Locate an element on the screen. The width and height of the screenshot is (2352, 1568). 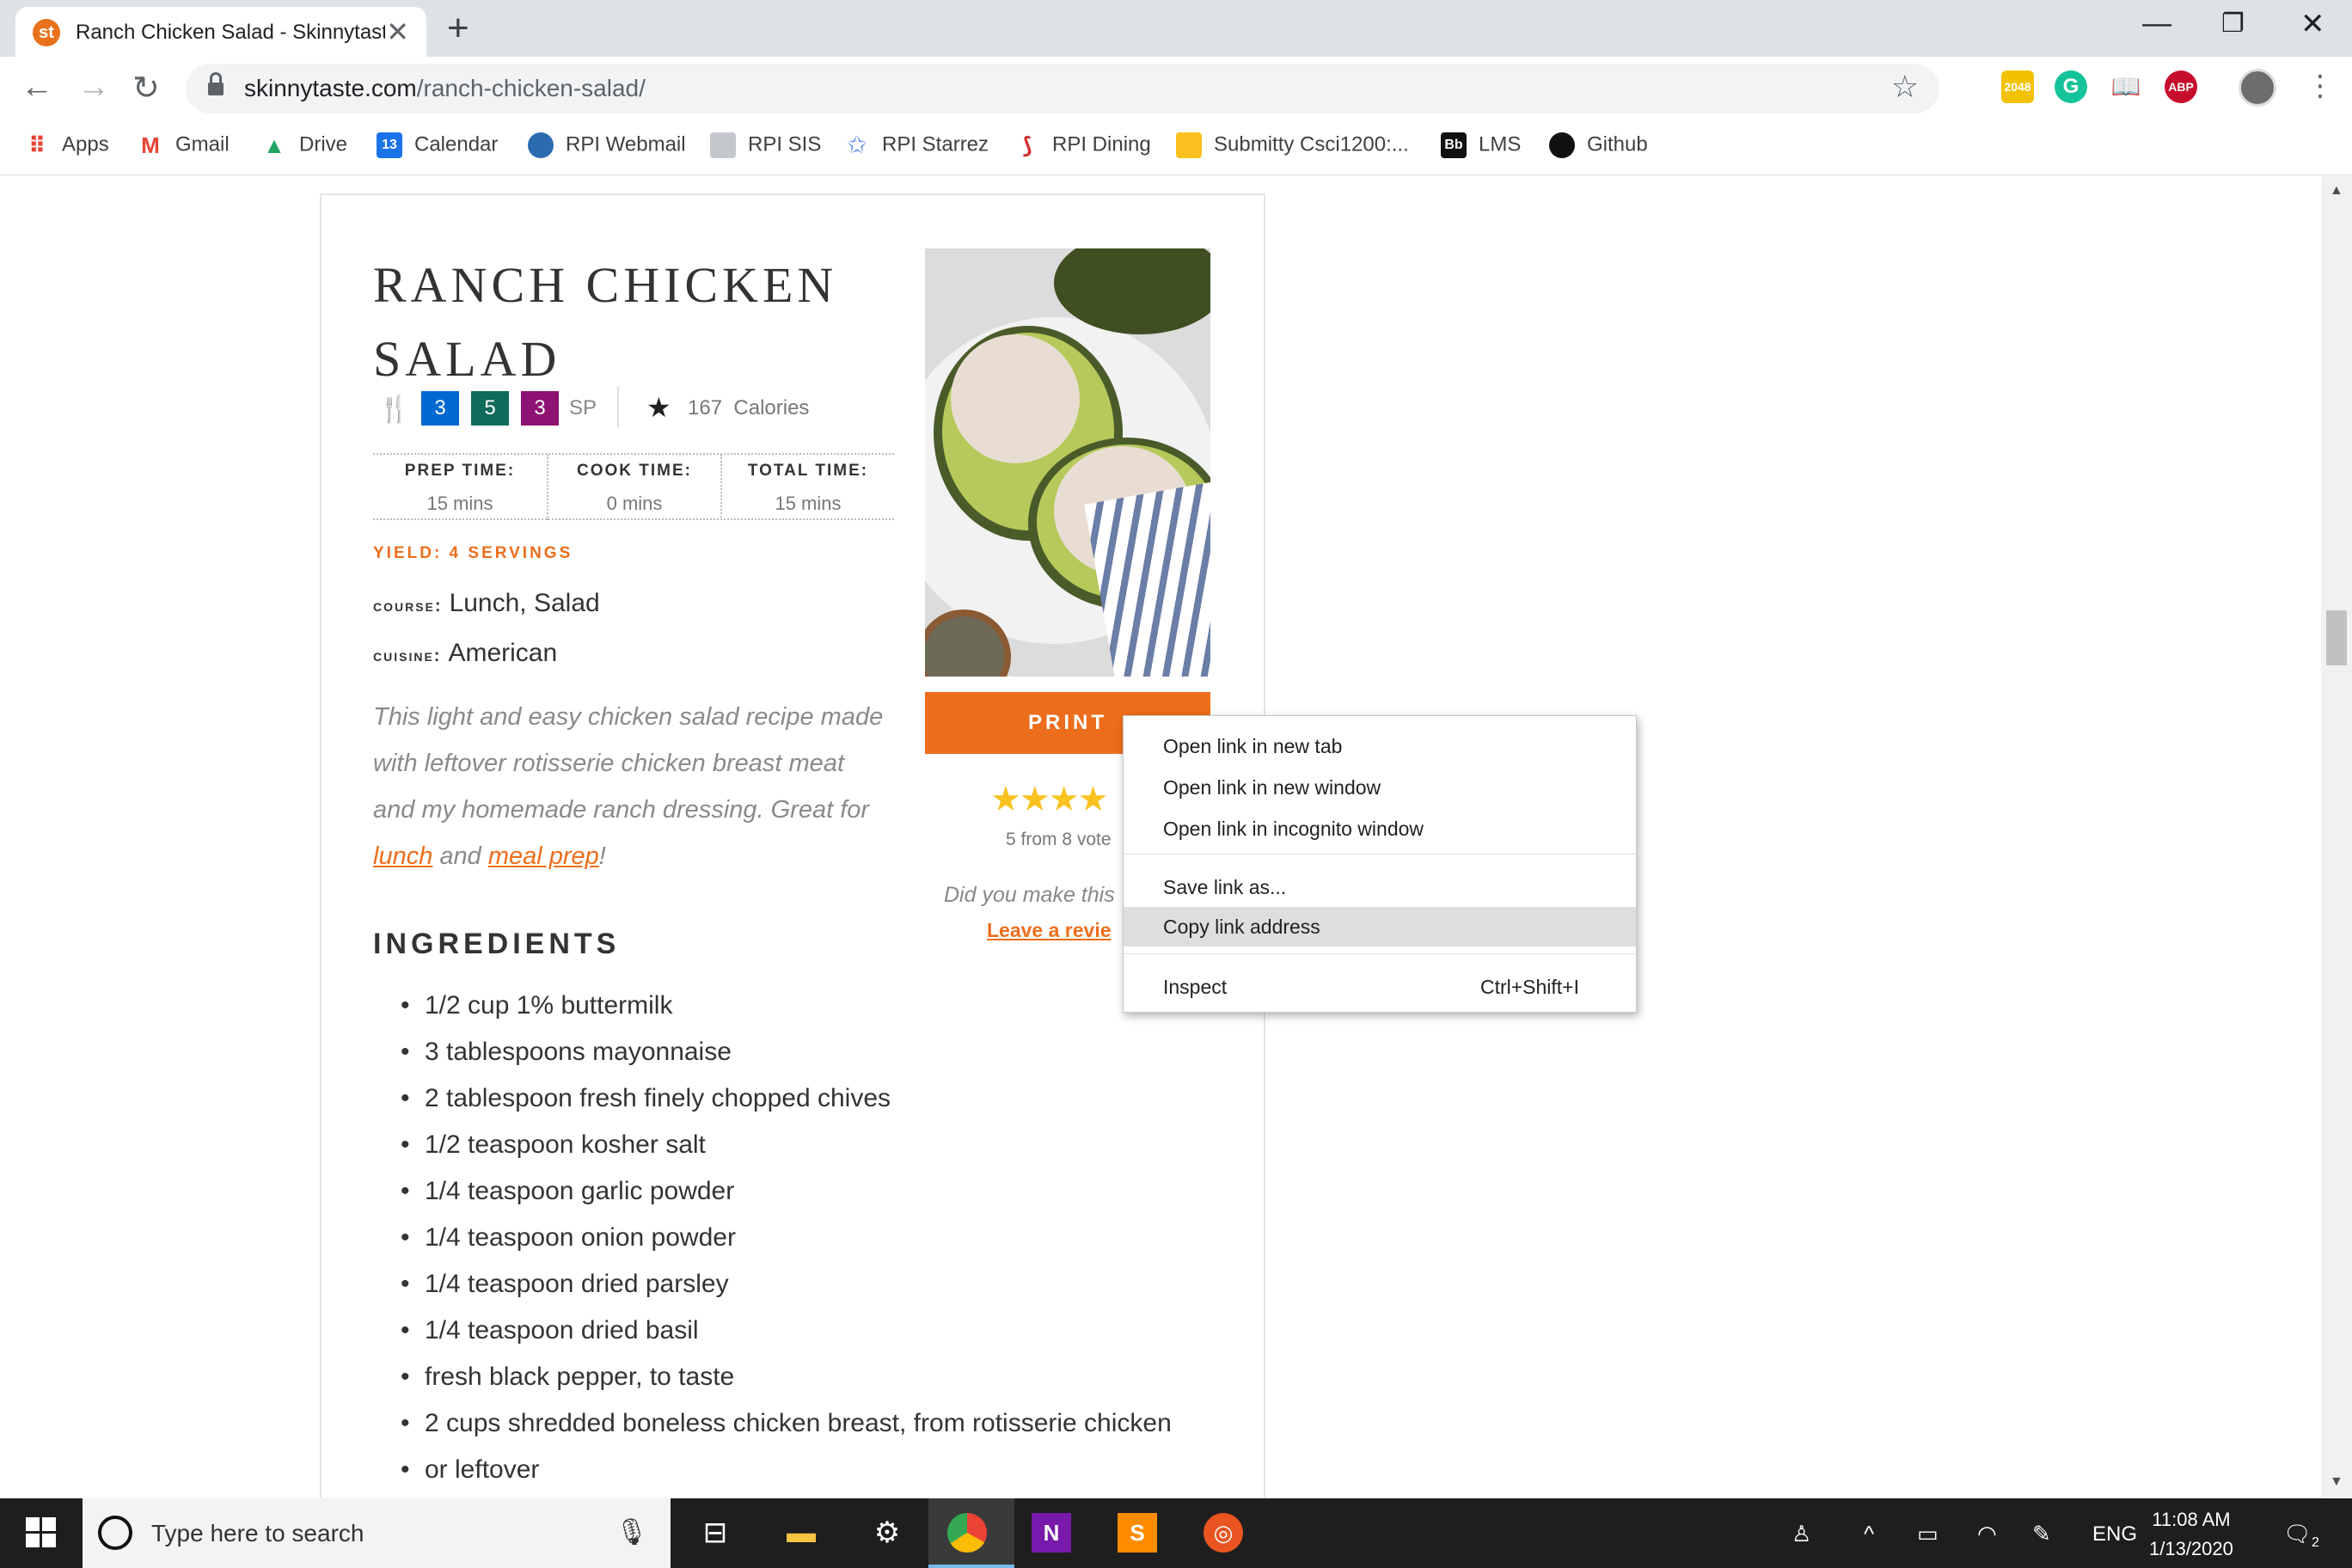
menu-inspect: Inspect Ctrl+Shift+I is located at coordinates (1380, 987).